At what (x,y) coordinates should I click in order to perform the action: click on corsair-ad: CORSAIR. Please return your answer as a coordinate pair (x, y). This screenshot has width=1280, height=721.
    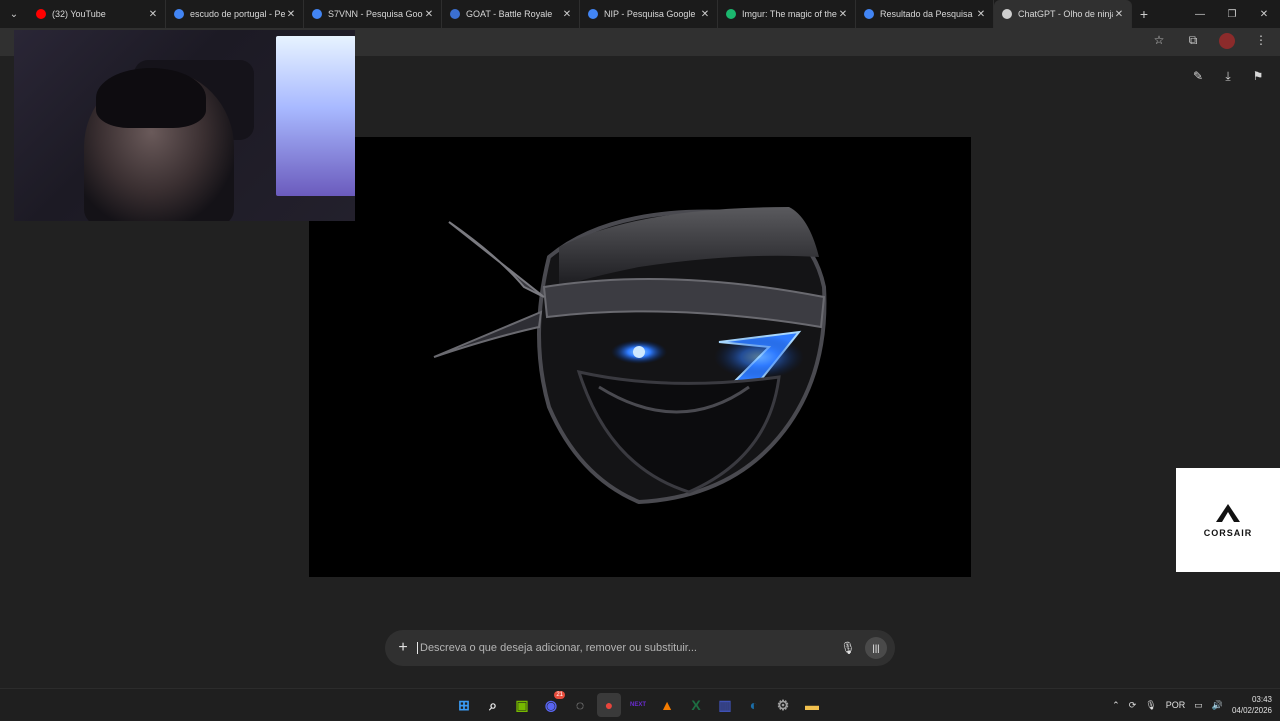
    Looking at the image, I should click on (1228, 520).